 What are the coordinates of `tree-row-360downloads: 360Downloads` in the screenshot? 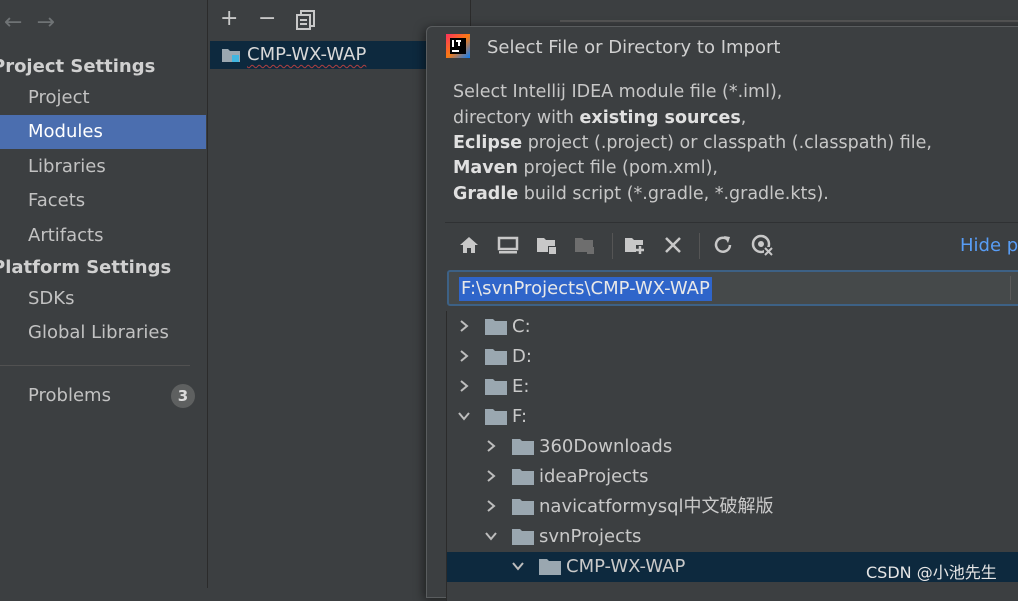 It's located at (732, 447).